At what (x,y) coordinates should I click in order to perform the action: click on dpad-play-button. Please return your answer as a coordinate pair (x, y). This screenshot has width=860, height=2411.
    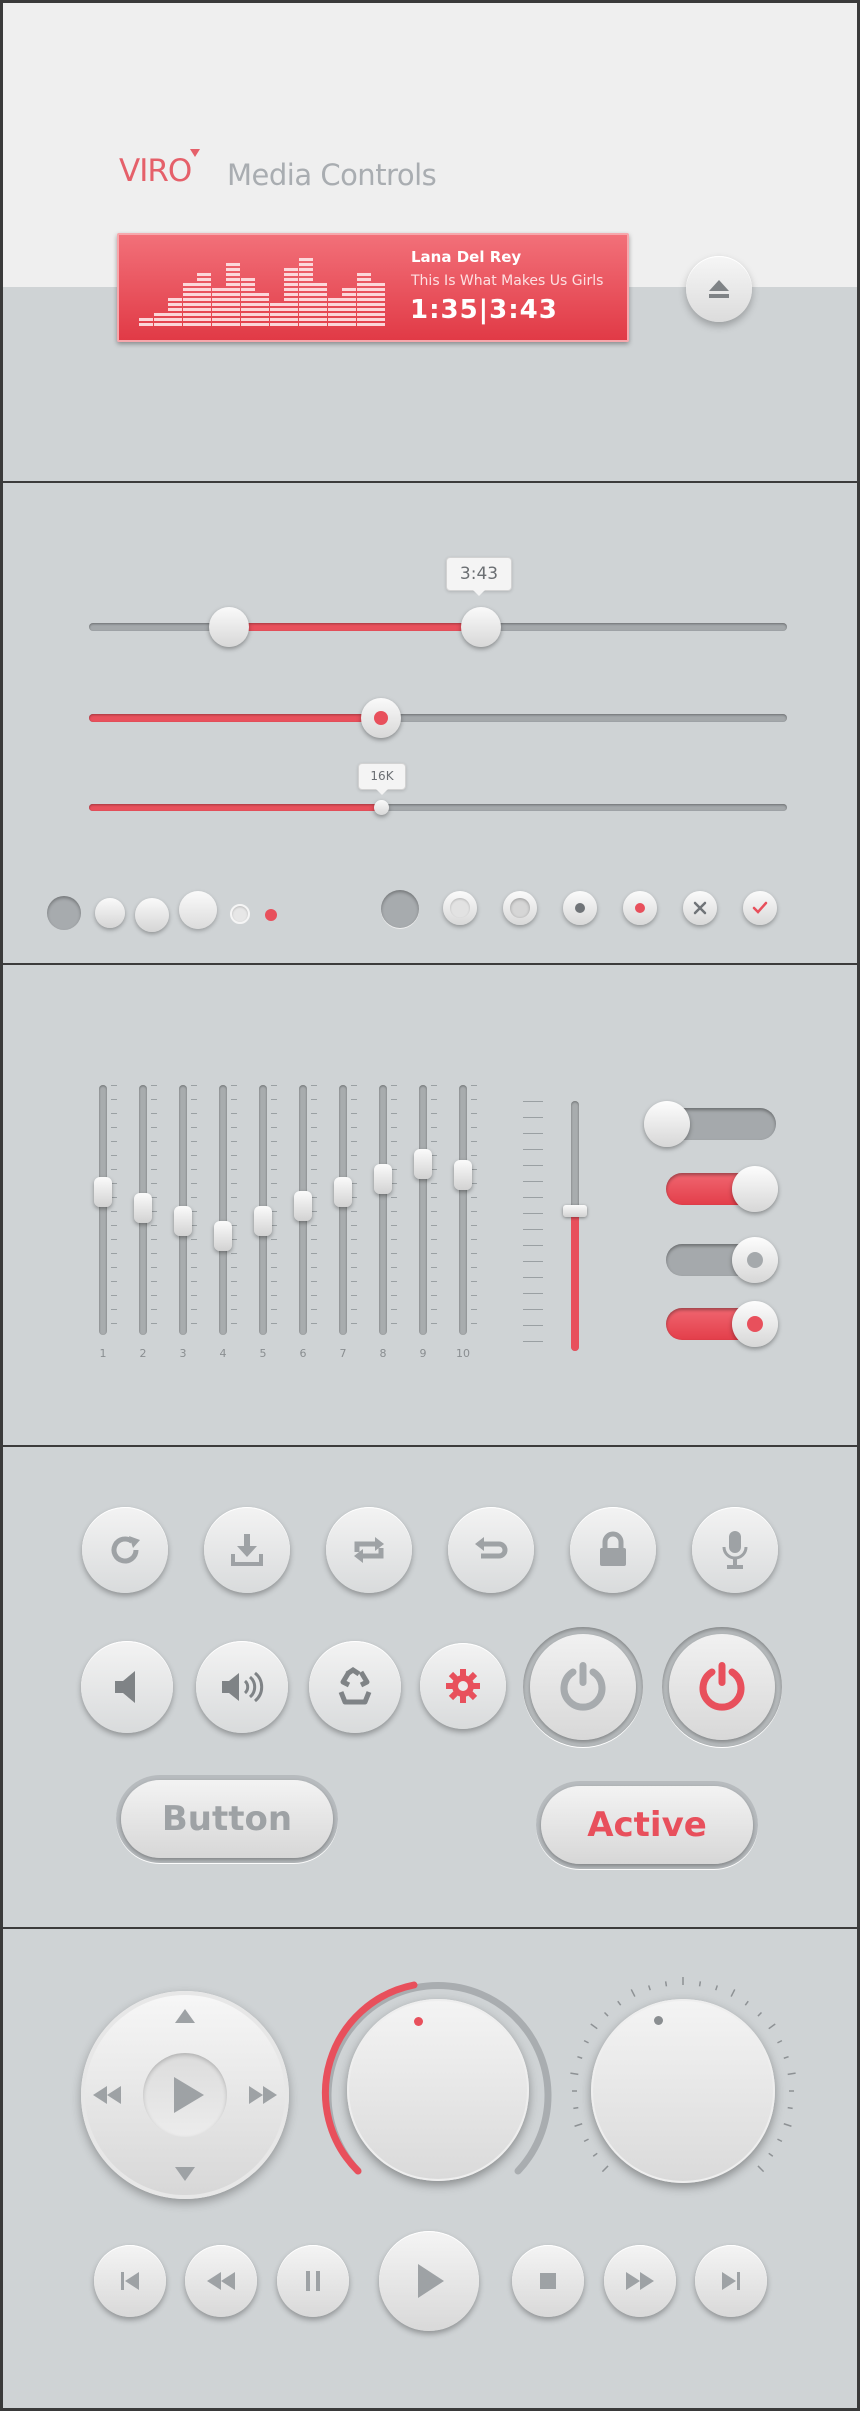
    Looking at the image, I should click on (185, 2095).